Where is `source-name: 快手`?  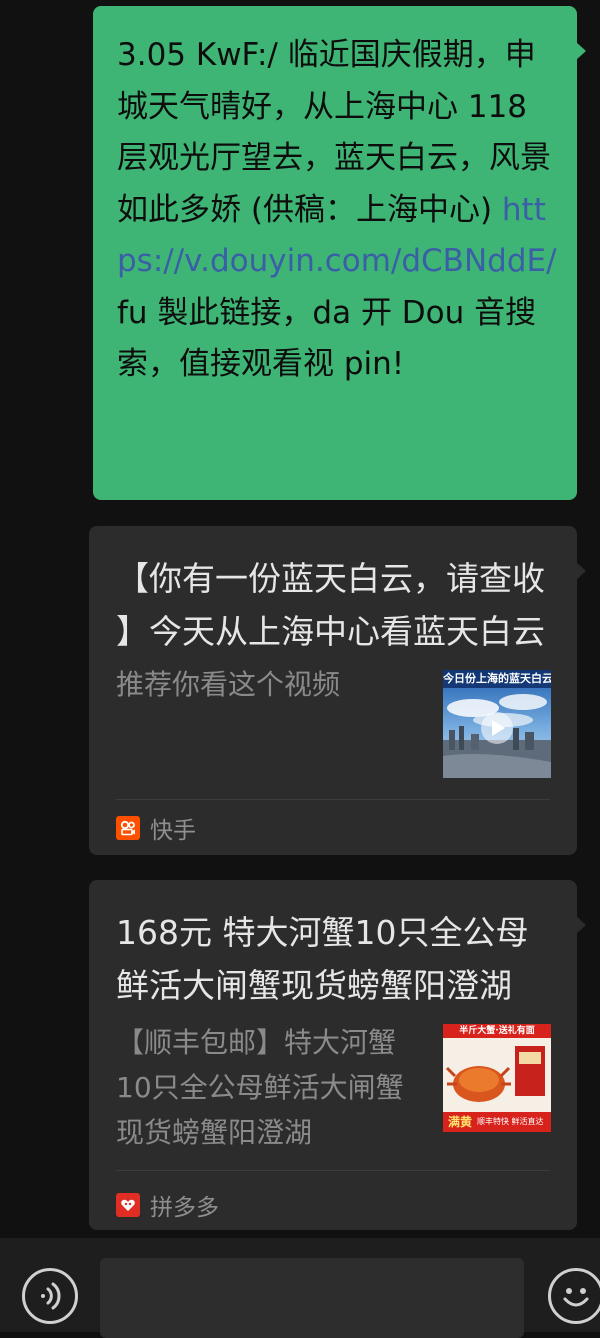 source-name: 快手 is located at coordinates (173, 831).